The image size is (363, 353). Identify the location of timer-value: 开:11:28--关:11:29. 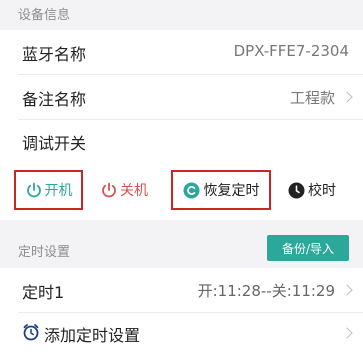
(266, 291).